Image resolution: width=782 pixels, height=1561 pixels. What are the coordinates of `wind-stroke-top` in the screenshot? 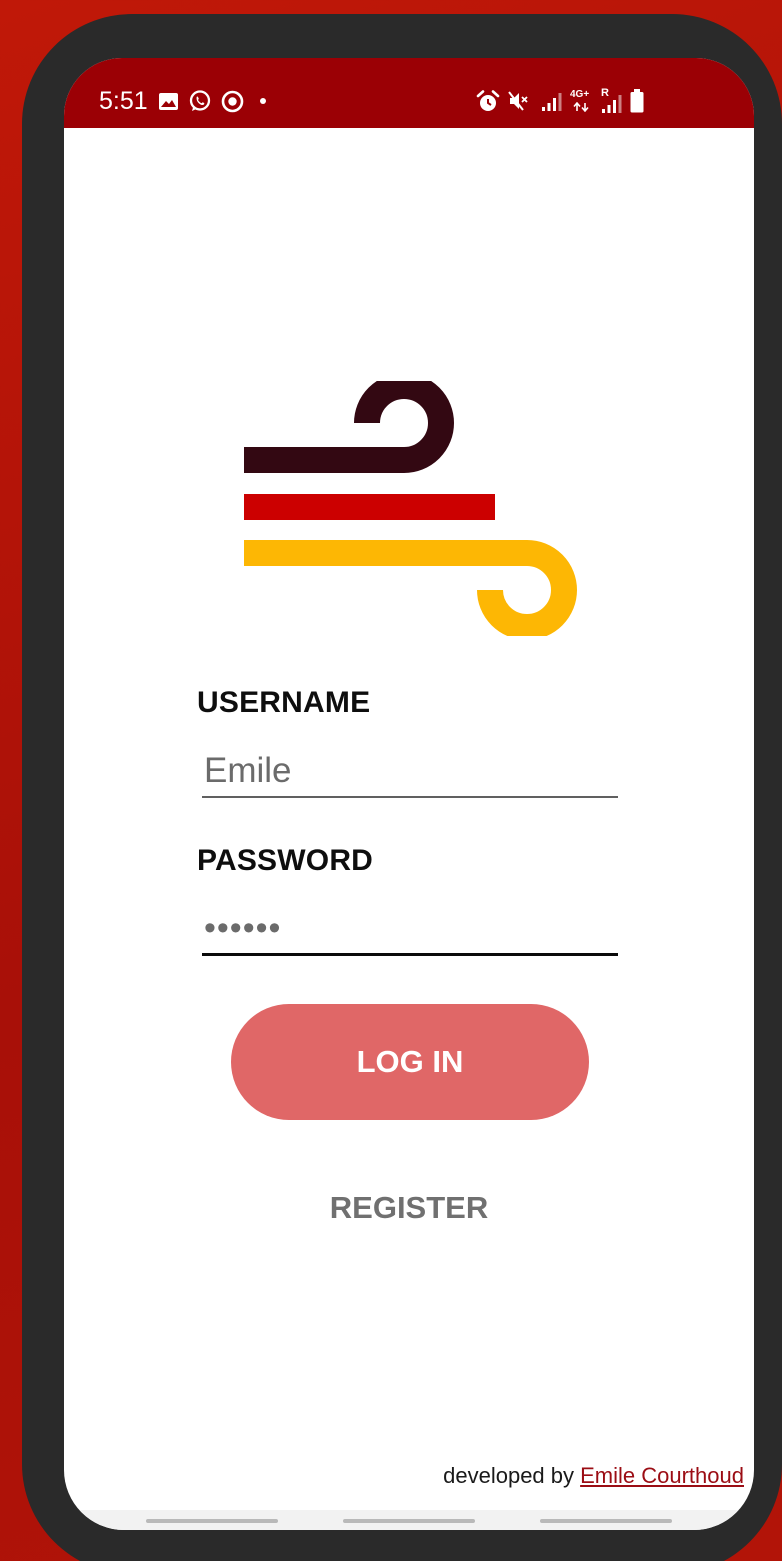 It's located at (349, 427).